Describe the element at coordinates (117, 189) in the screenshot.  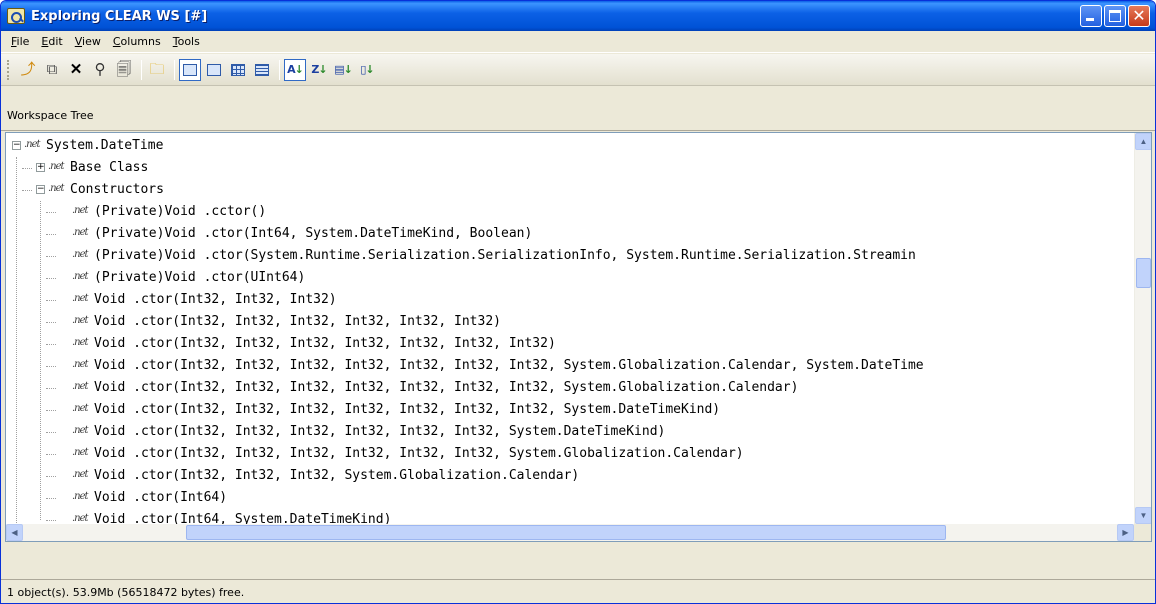
I see `tree-node-label: Constructors` at that location.